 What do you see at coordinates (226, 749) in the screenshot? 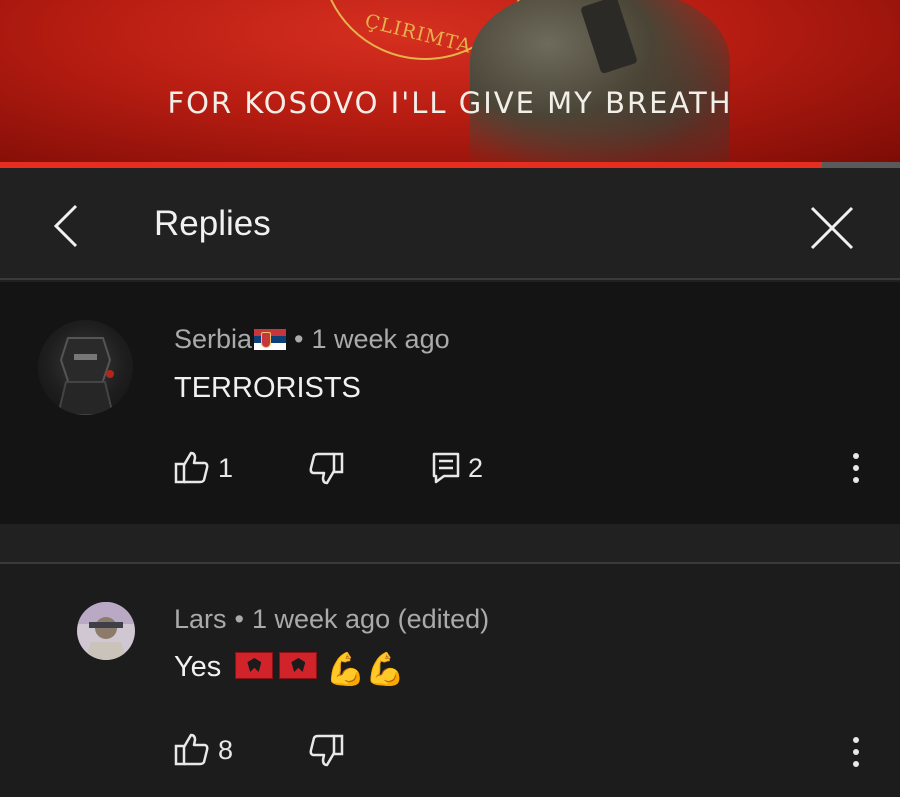
I see `like-count: 8` at bounding box center [226, 749].